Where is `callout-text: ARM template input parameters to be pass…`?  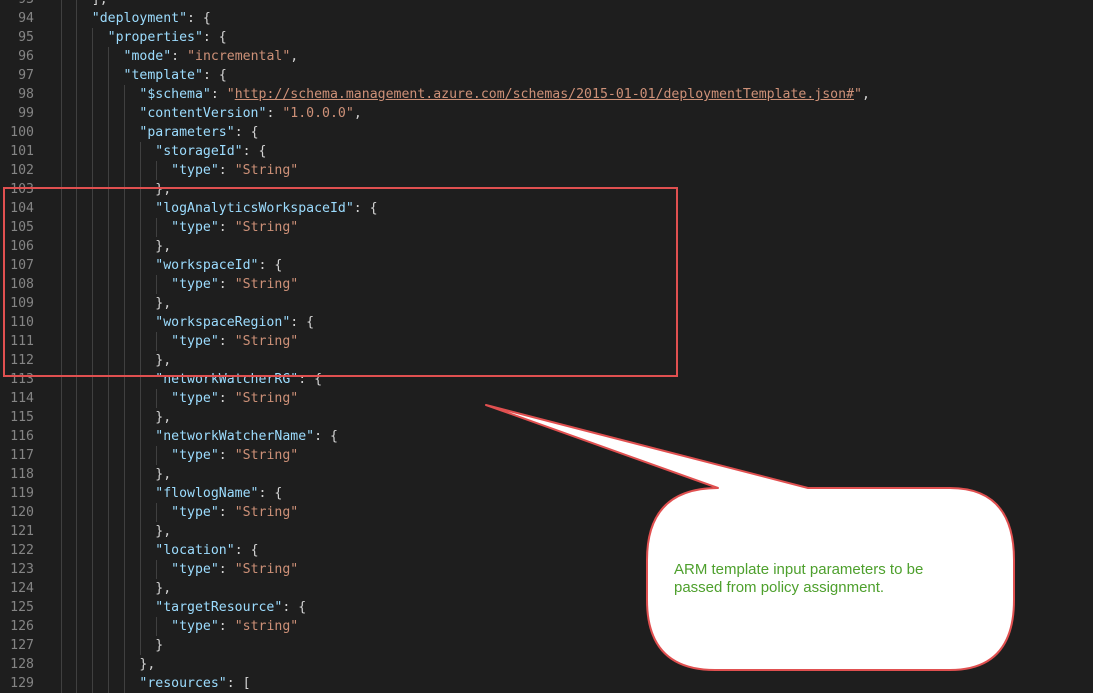
callout-text: ARM template input parameters to be pass… is located at coordinates (799, 578).